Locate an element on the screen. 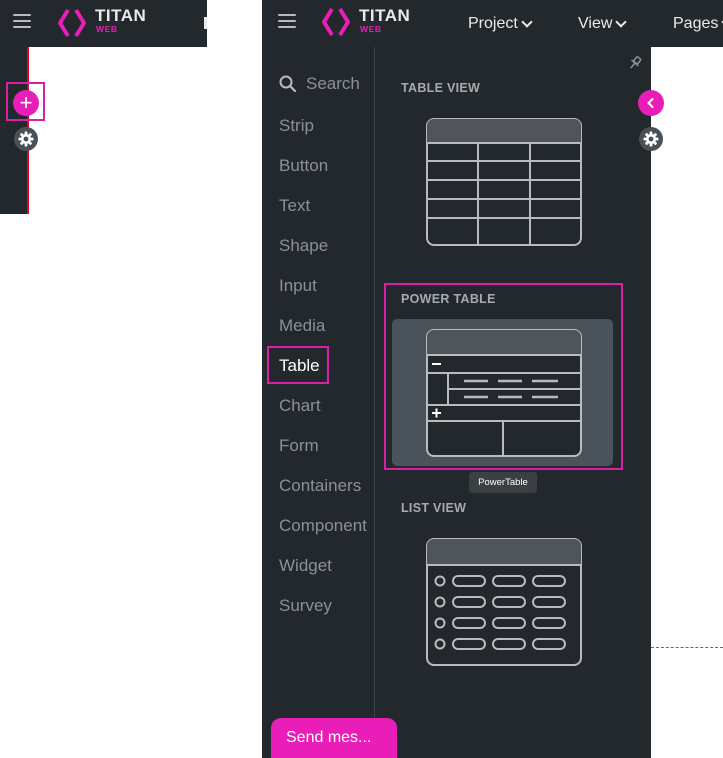 The image size is (723, 758). menu-project-label: Project is located at coordinates (493, 23).